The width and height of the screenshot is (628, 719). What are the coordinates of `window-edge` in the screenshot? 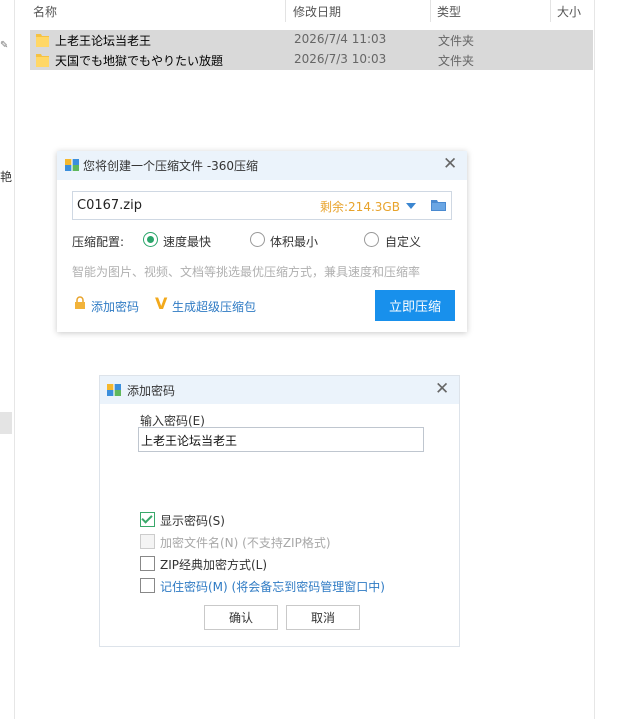 It's located at (594, 359).